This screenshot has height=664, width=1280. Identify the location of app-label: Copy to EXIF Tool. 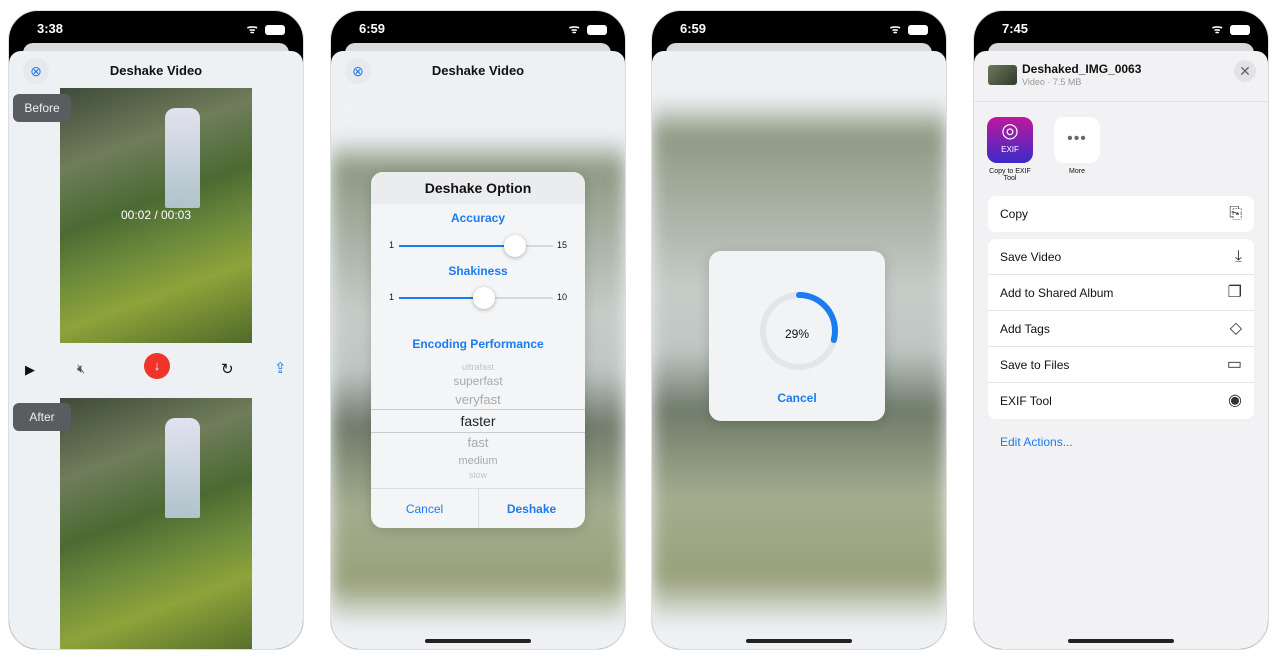
(1010, 175).